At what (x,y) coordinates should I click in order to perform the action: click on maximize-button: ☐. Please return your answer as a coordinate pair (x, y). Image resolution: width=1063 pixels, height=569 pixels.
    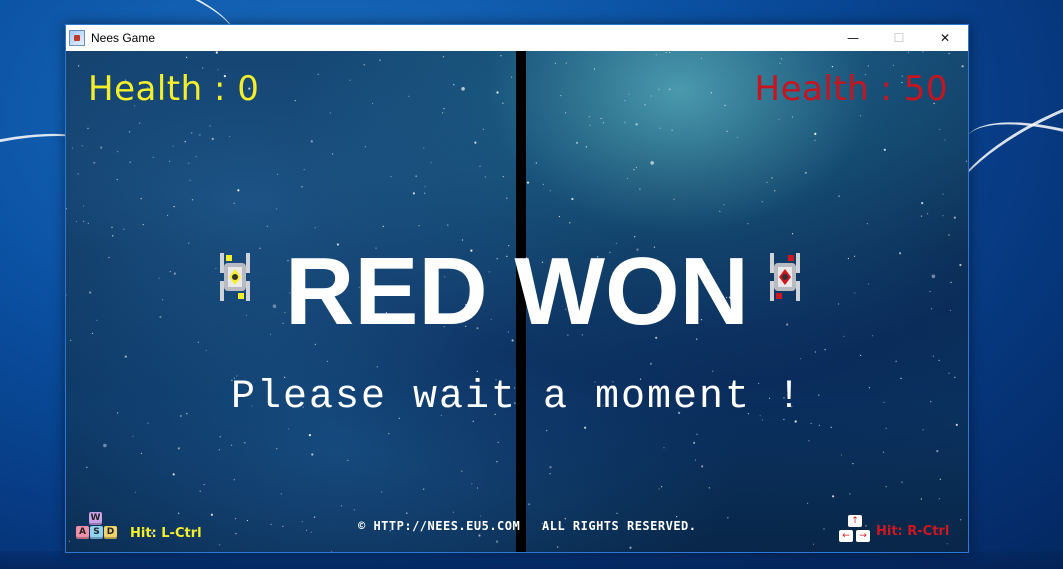
    Looking at the image, I should click on (899, 38).